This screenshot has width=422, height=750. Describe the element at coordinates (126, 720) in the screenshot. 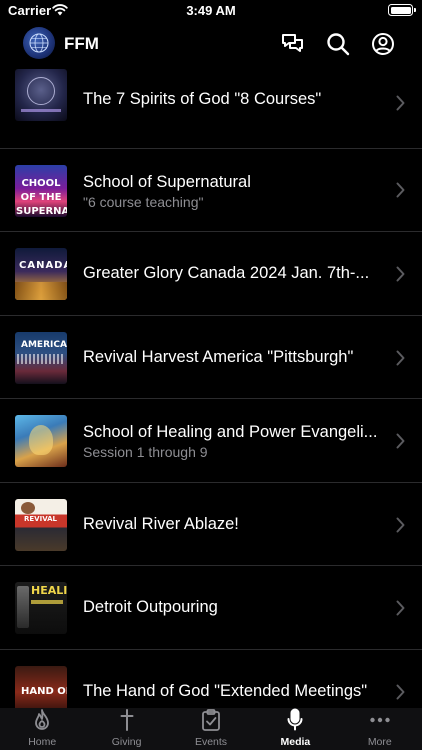

I see `cross-icon` at that location.